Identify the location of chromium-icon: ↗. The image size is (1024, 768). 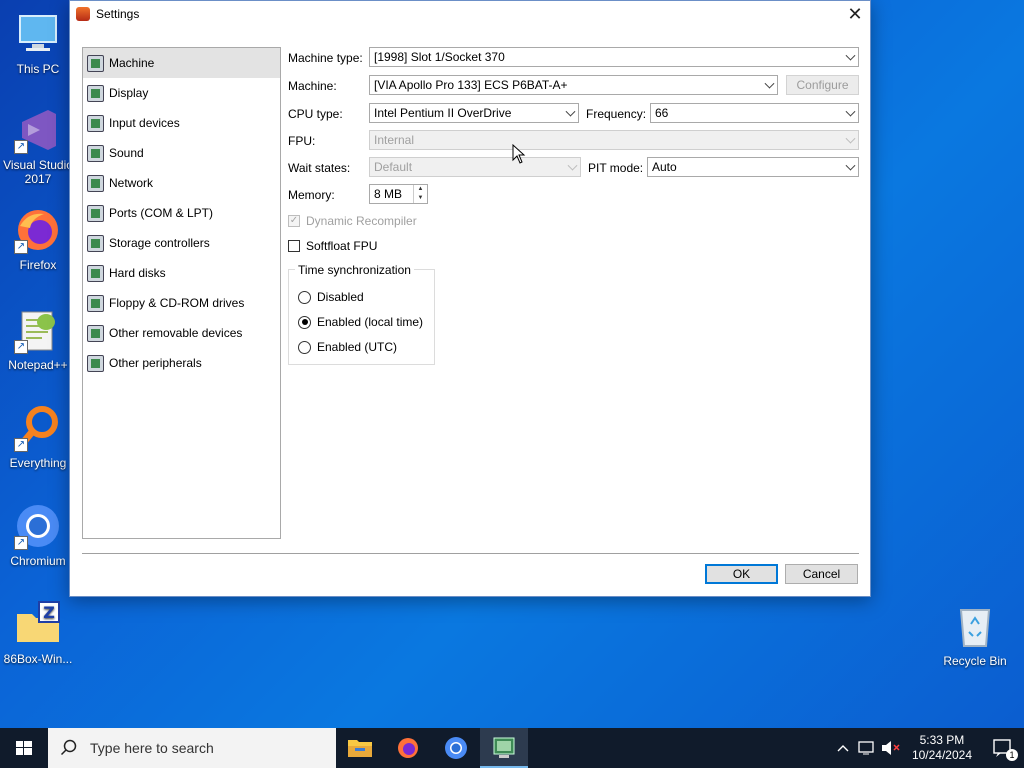
(38, 526).